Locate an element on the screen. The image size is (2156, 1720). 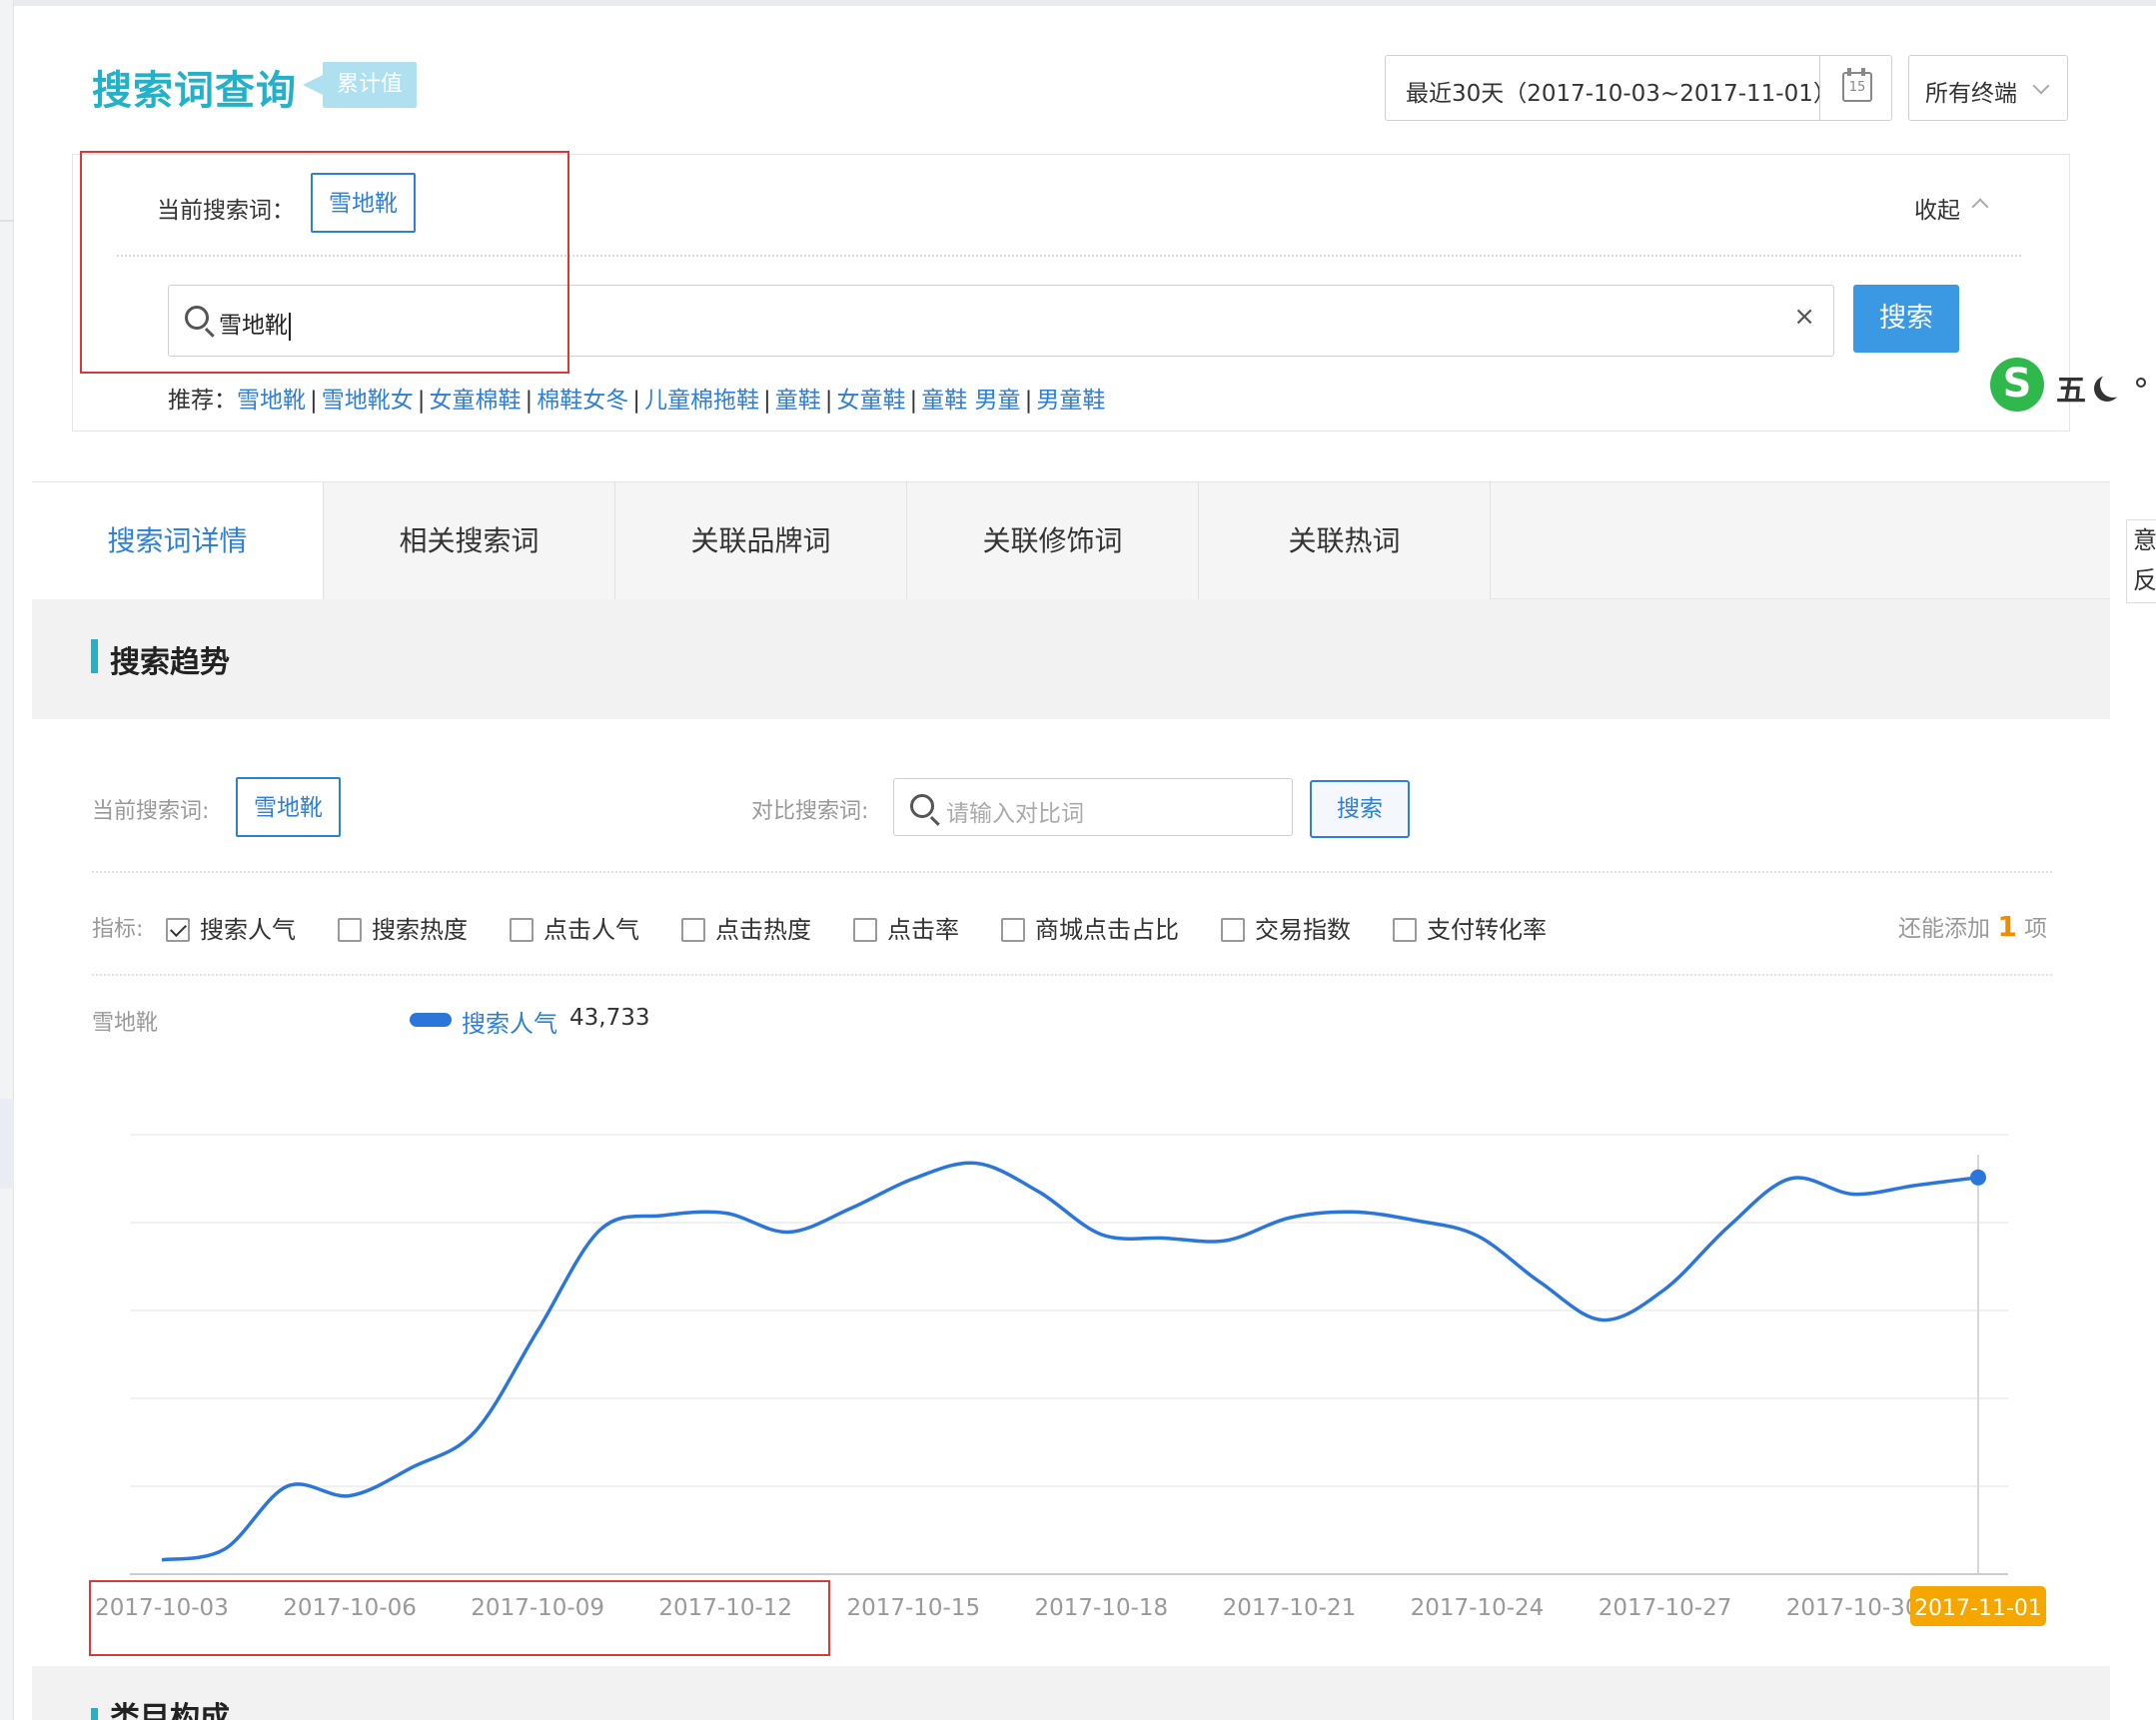
recommend-link: 女童鞋 is located at coordinates (871, 401).